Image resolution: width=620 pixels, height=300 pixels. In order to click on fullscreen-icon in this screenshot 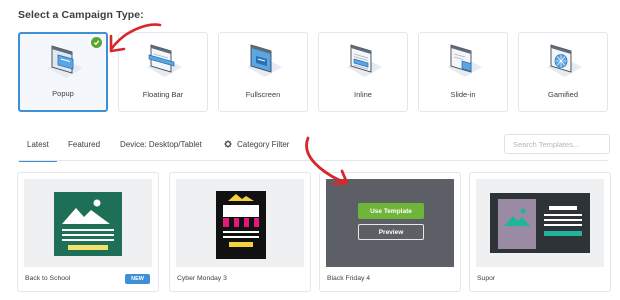, I will do `click(264, 60)`.